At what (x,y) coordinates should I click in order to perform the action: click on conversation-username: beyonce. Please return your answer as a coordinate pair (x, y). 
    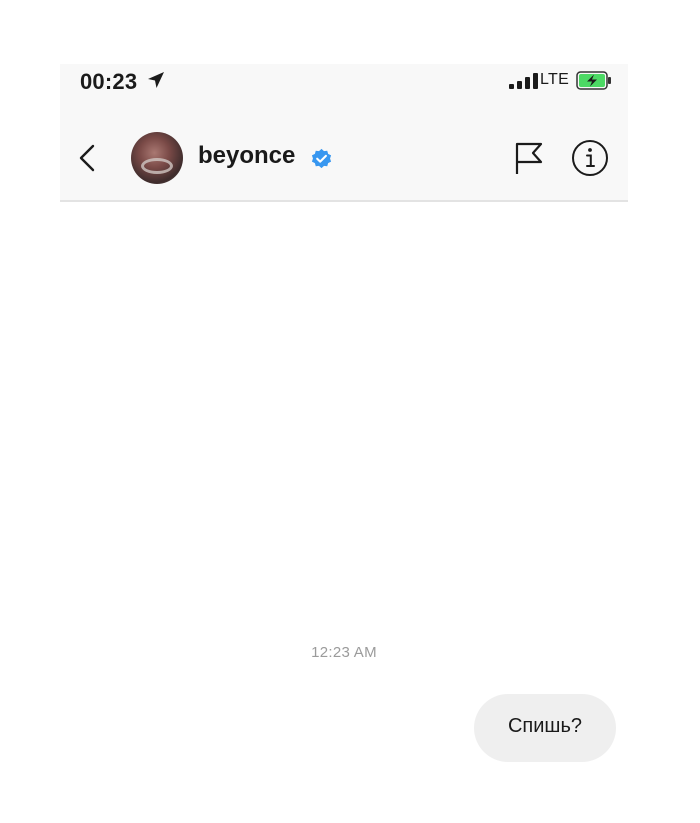
    Looking at the image, I should click on (246, 156).